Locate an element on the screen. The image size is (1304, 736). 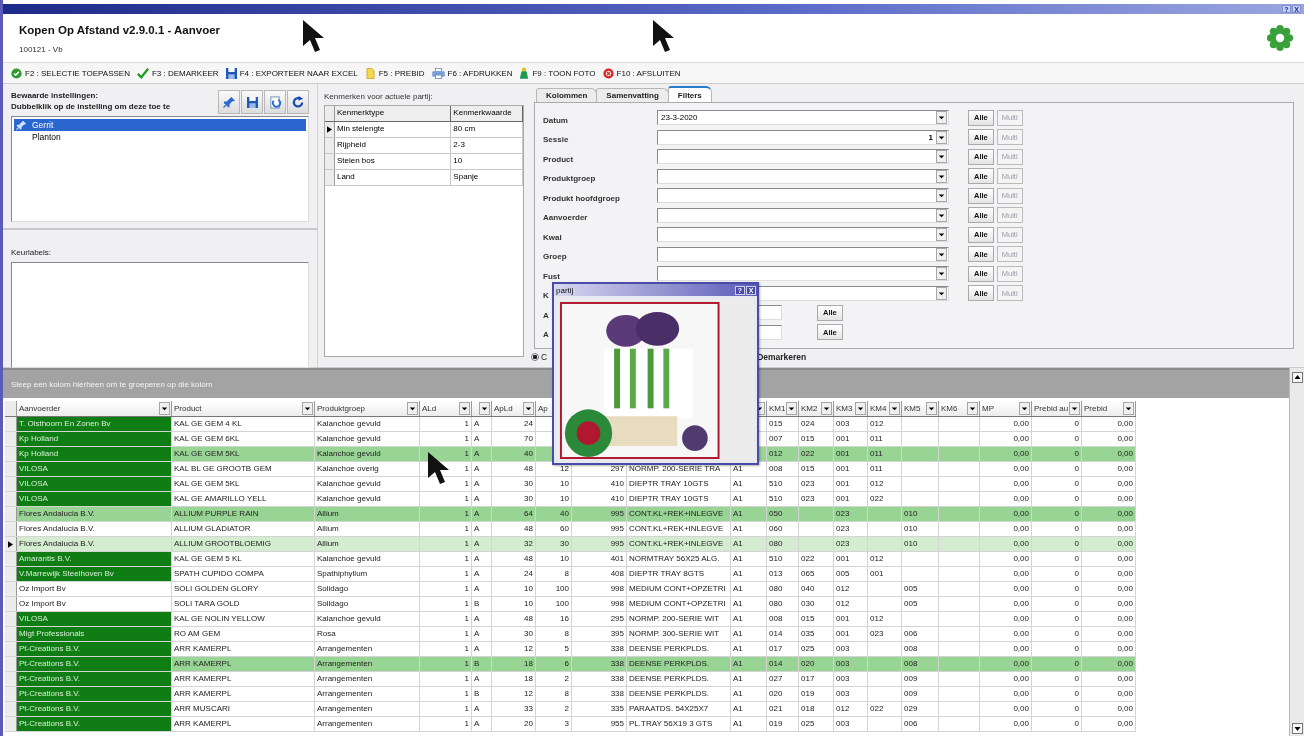
table-cell: NORMP. 200-SERIE WIT is located at coordinates (679, 619).